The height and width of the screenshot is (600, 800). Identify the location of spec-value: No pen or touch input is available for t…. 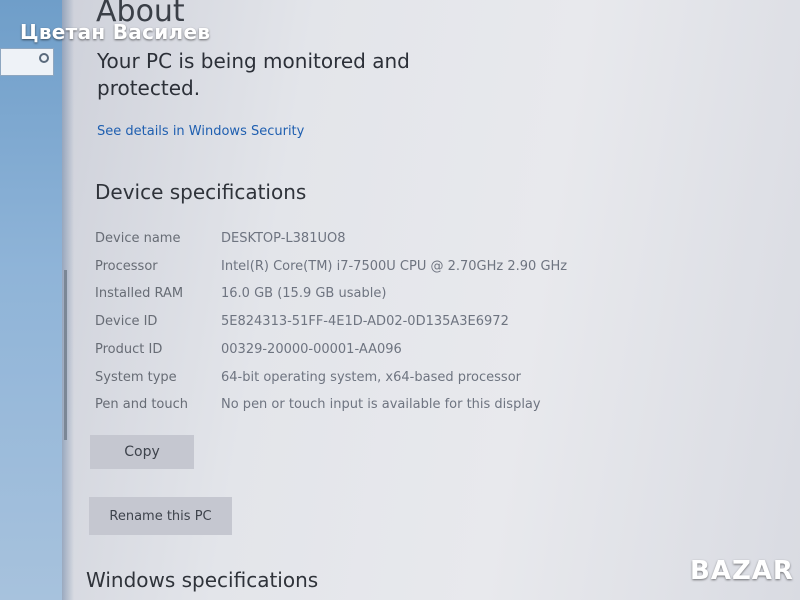
(381, 404).